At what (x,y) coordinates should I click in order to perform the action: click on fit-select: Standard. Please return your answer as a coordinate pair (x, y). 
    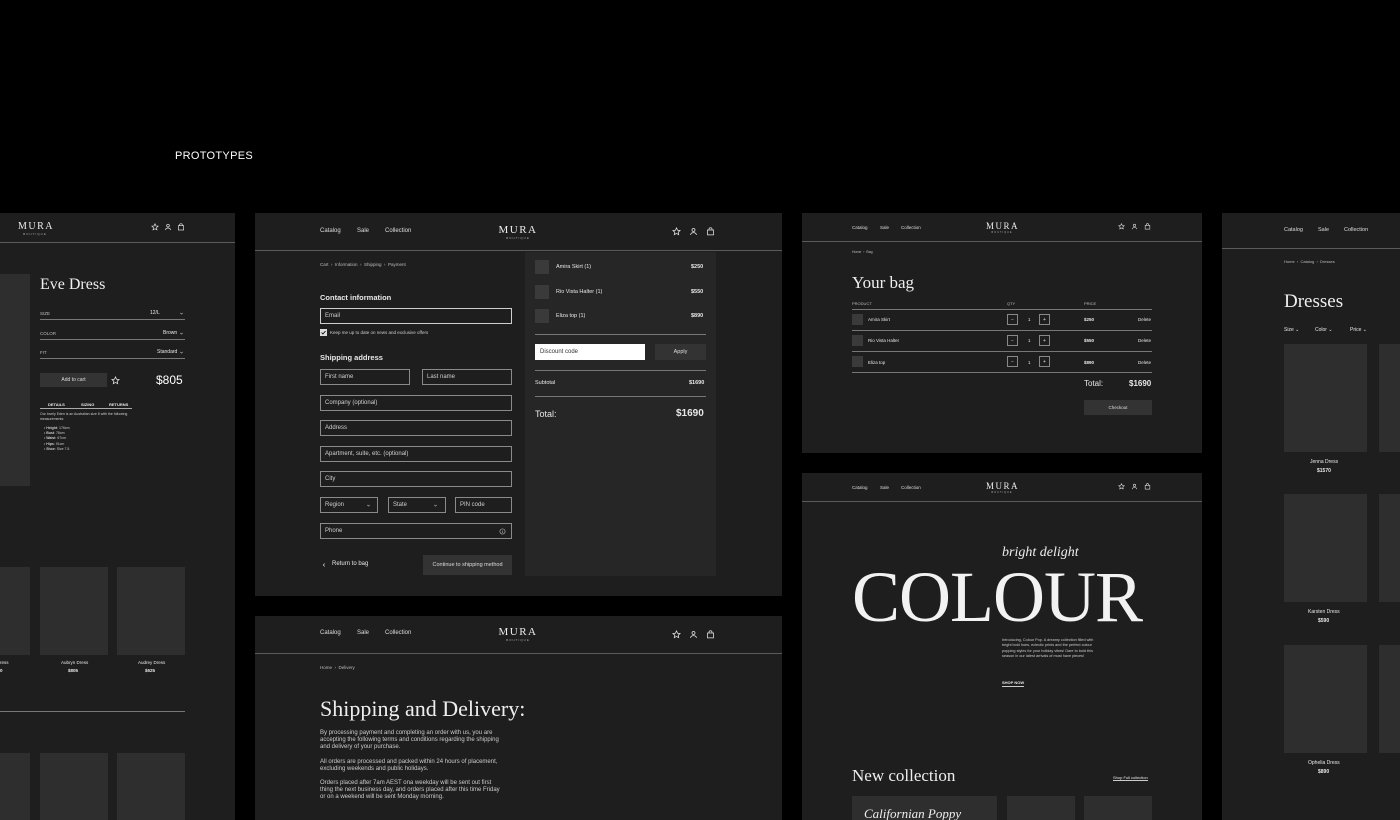
    Looking at the image, I should click on (167, 352).